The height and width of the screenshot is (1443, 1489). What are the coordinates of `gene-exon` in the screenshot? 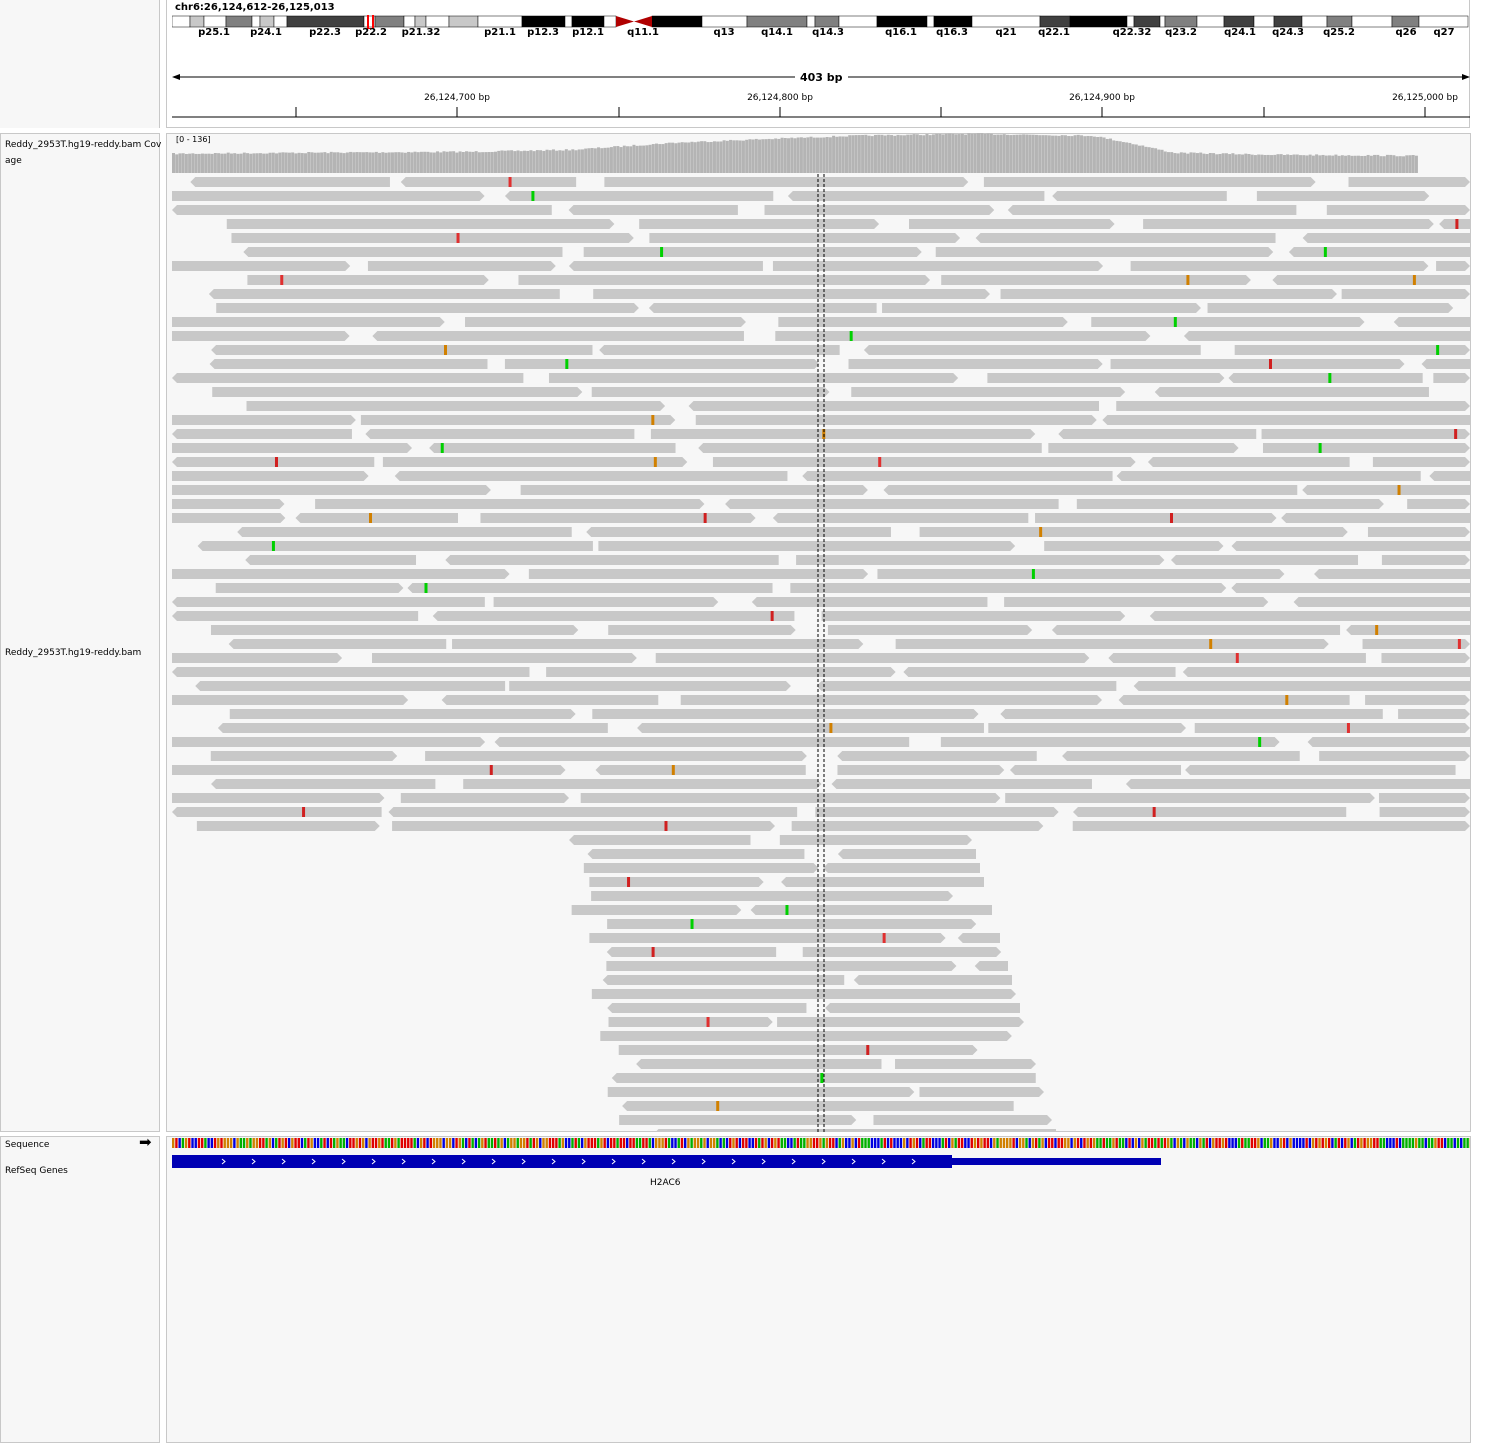 It's located at (562, 1161).